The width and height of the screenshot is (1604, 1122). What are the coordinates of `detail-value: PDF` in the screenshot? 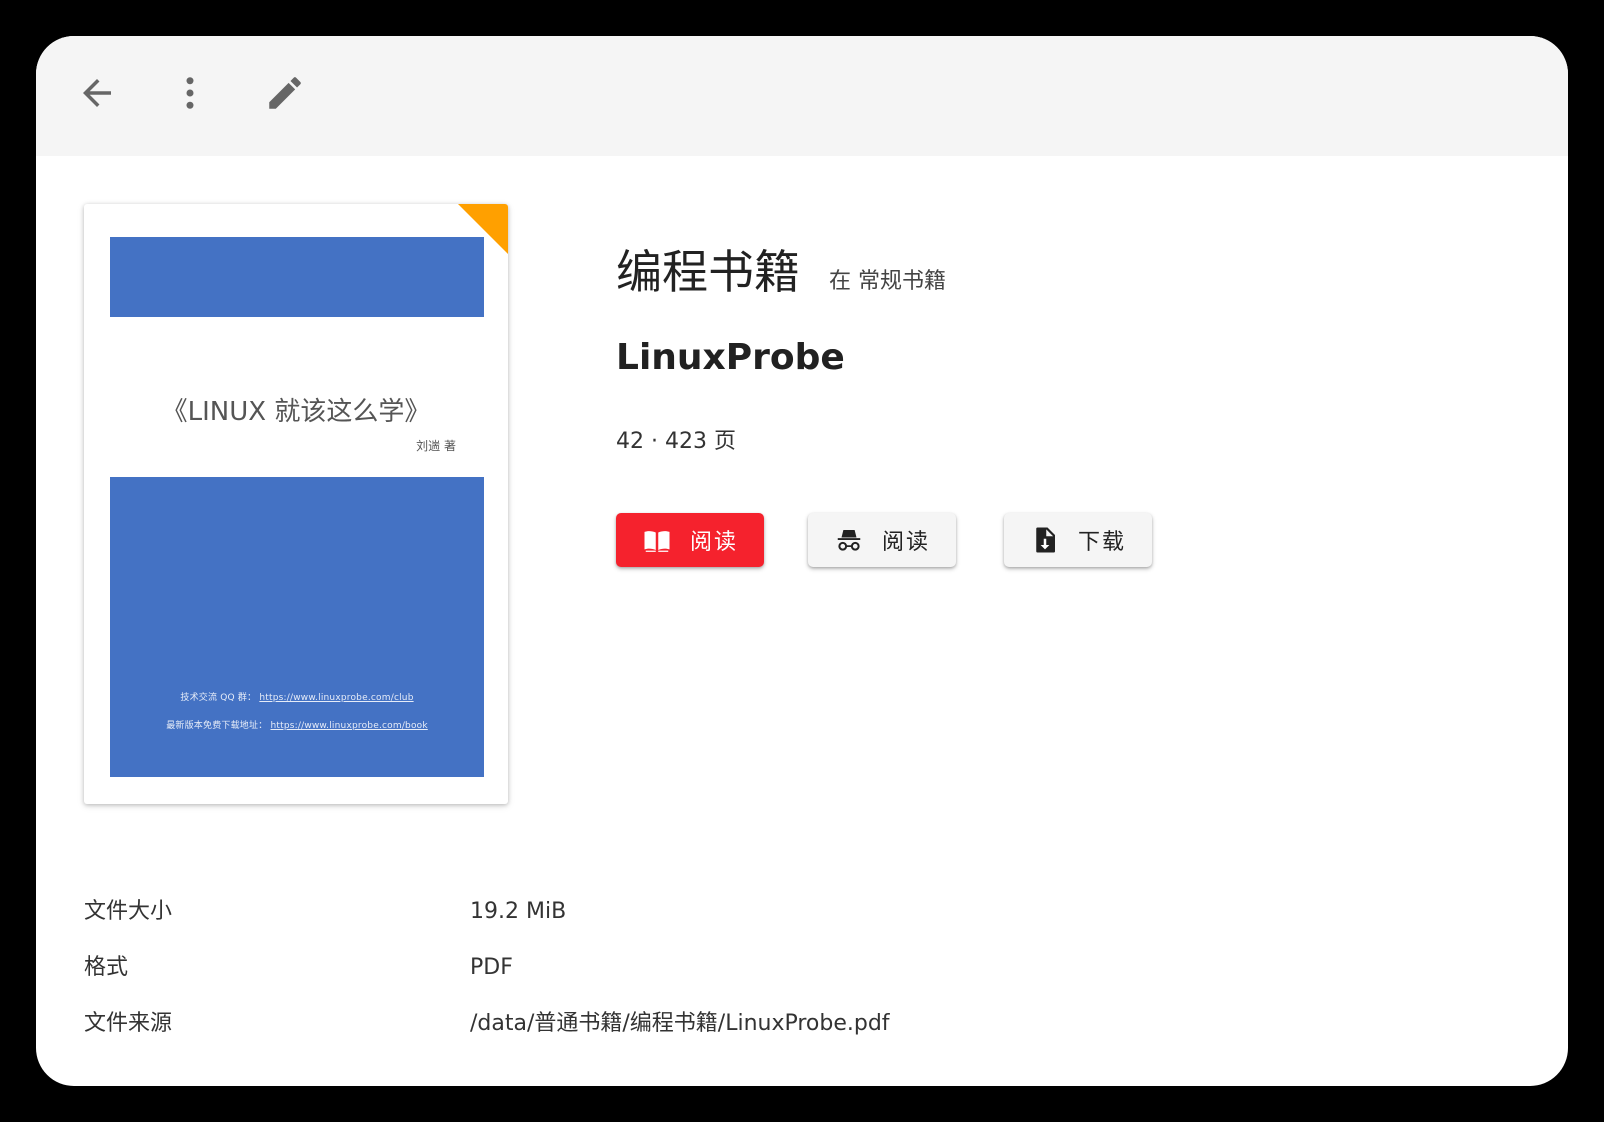 It's located at (491, 967).